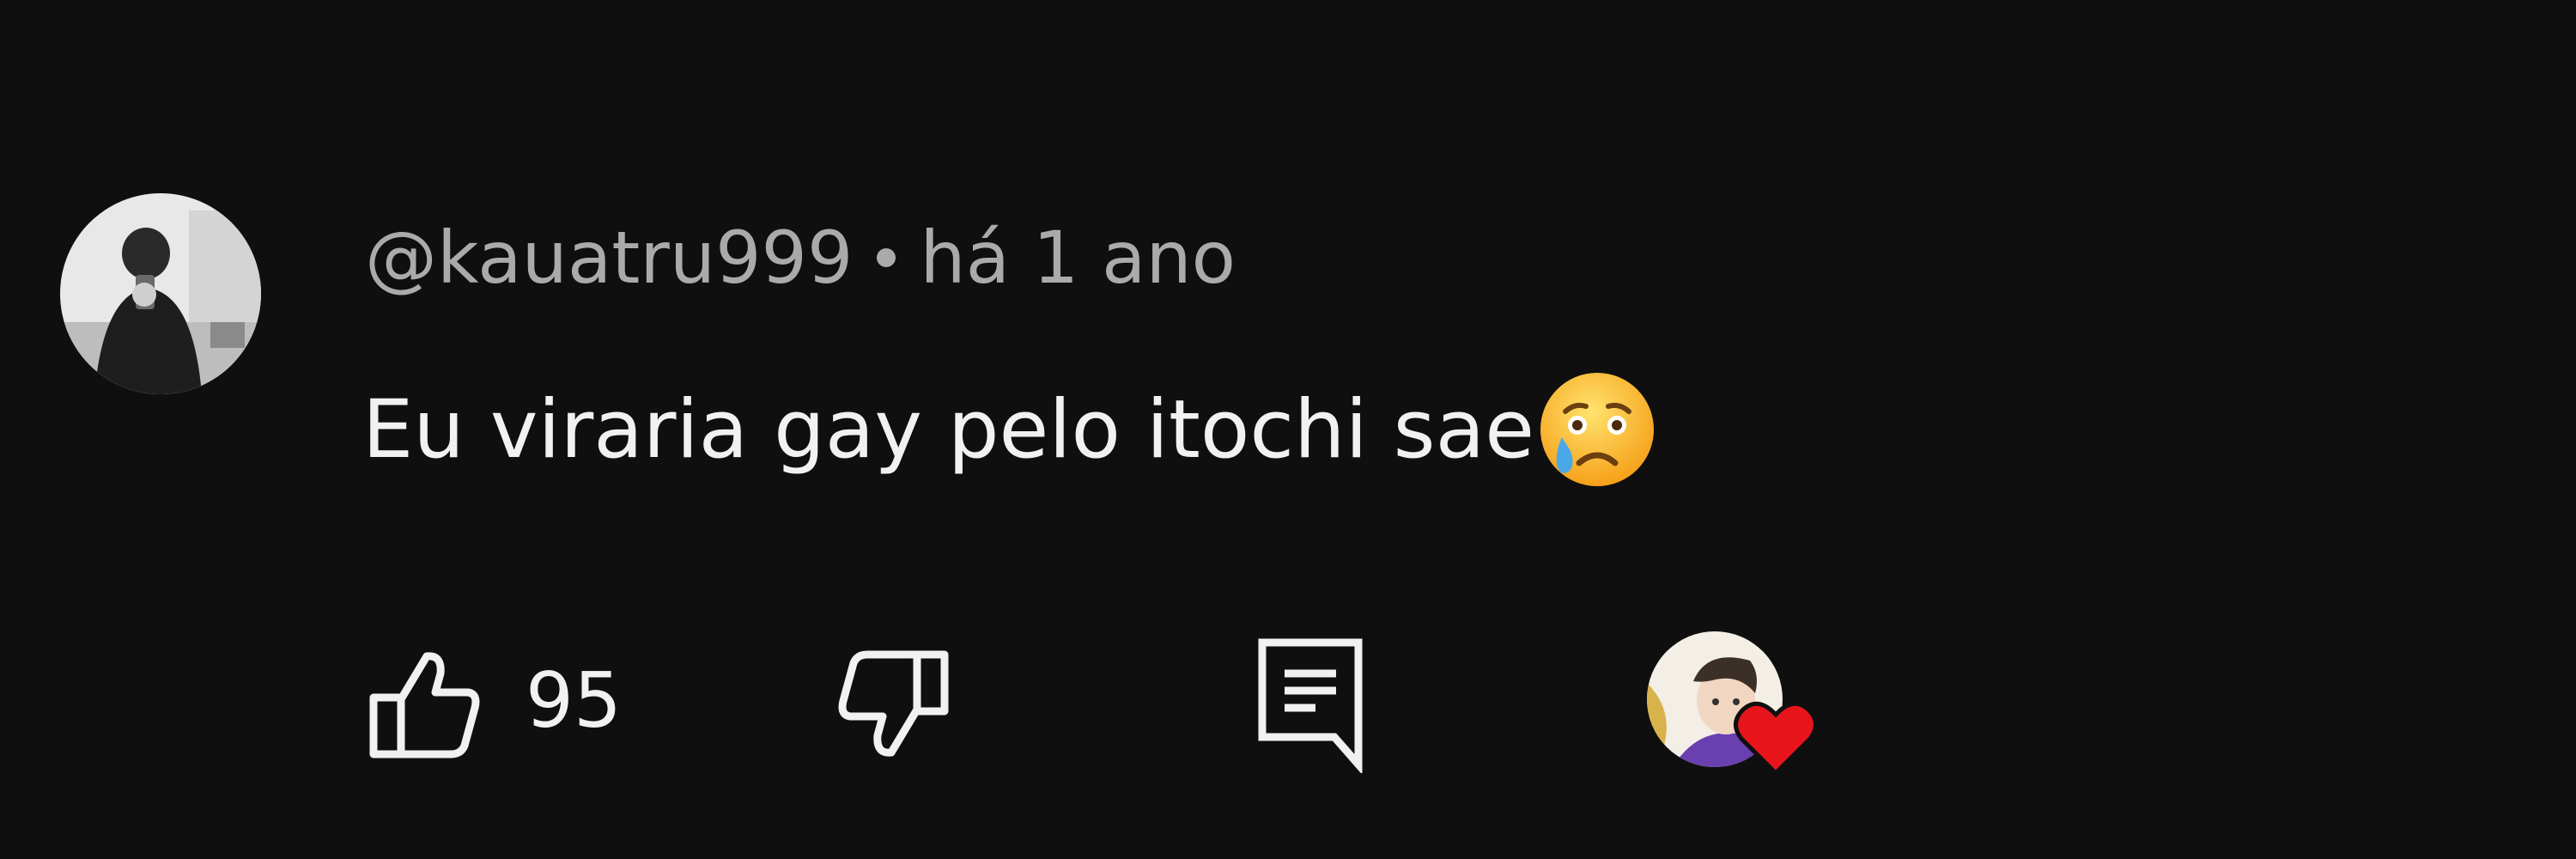 This screenshot has height=859, width=2576. I want to click on author-avatar, so click(160, 294).